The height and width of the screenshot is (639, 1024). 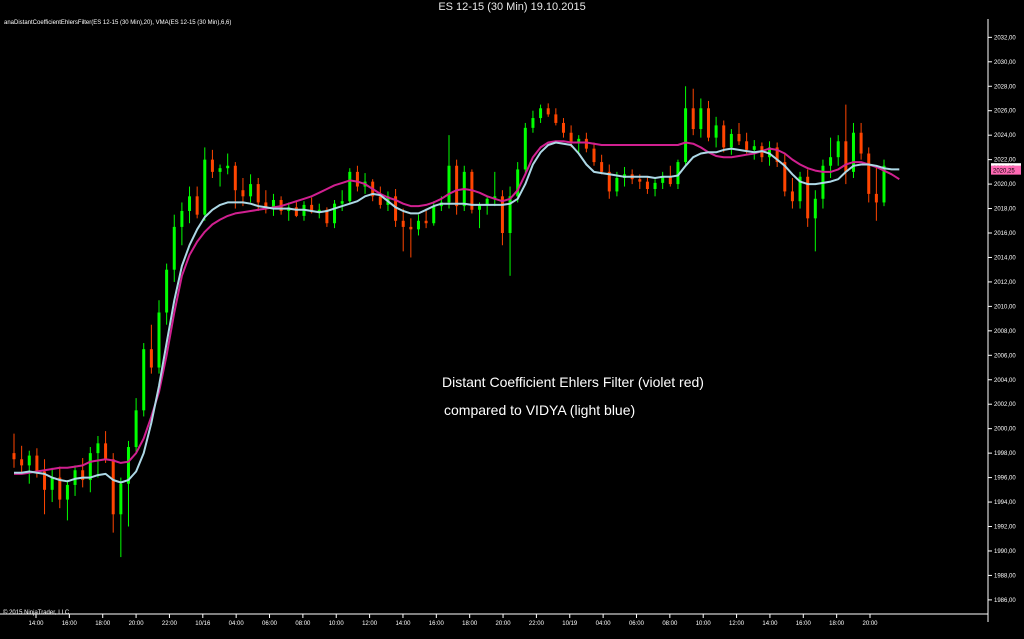 What do you see at coordinates (1005, 38) in the screenshot?
I see `y-tick-label: 2032,00` at bounding box center [1005, 38].